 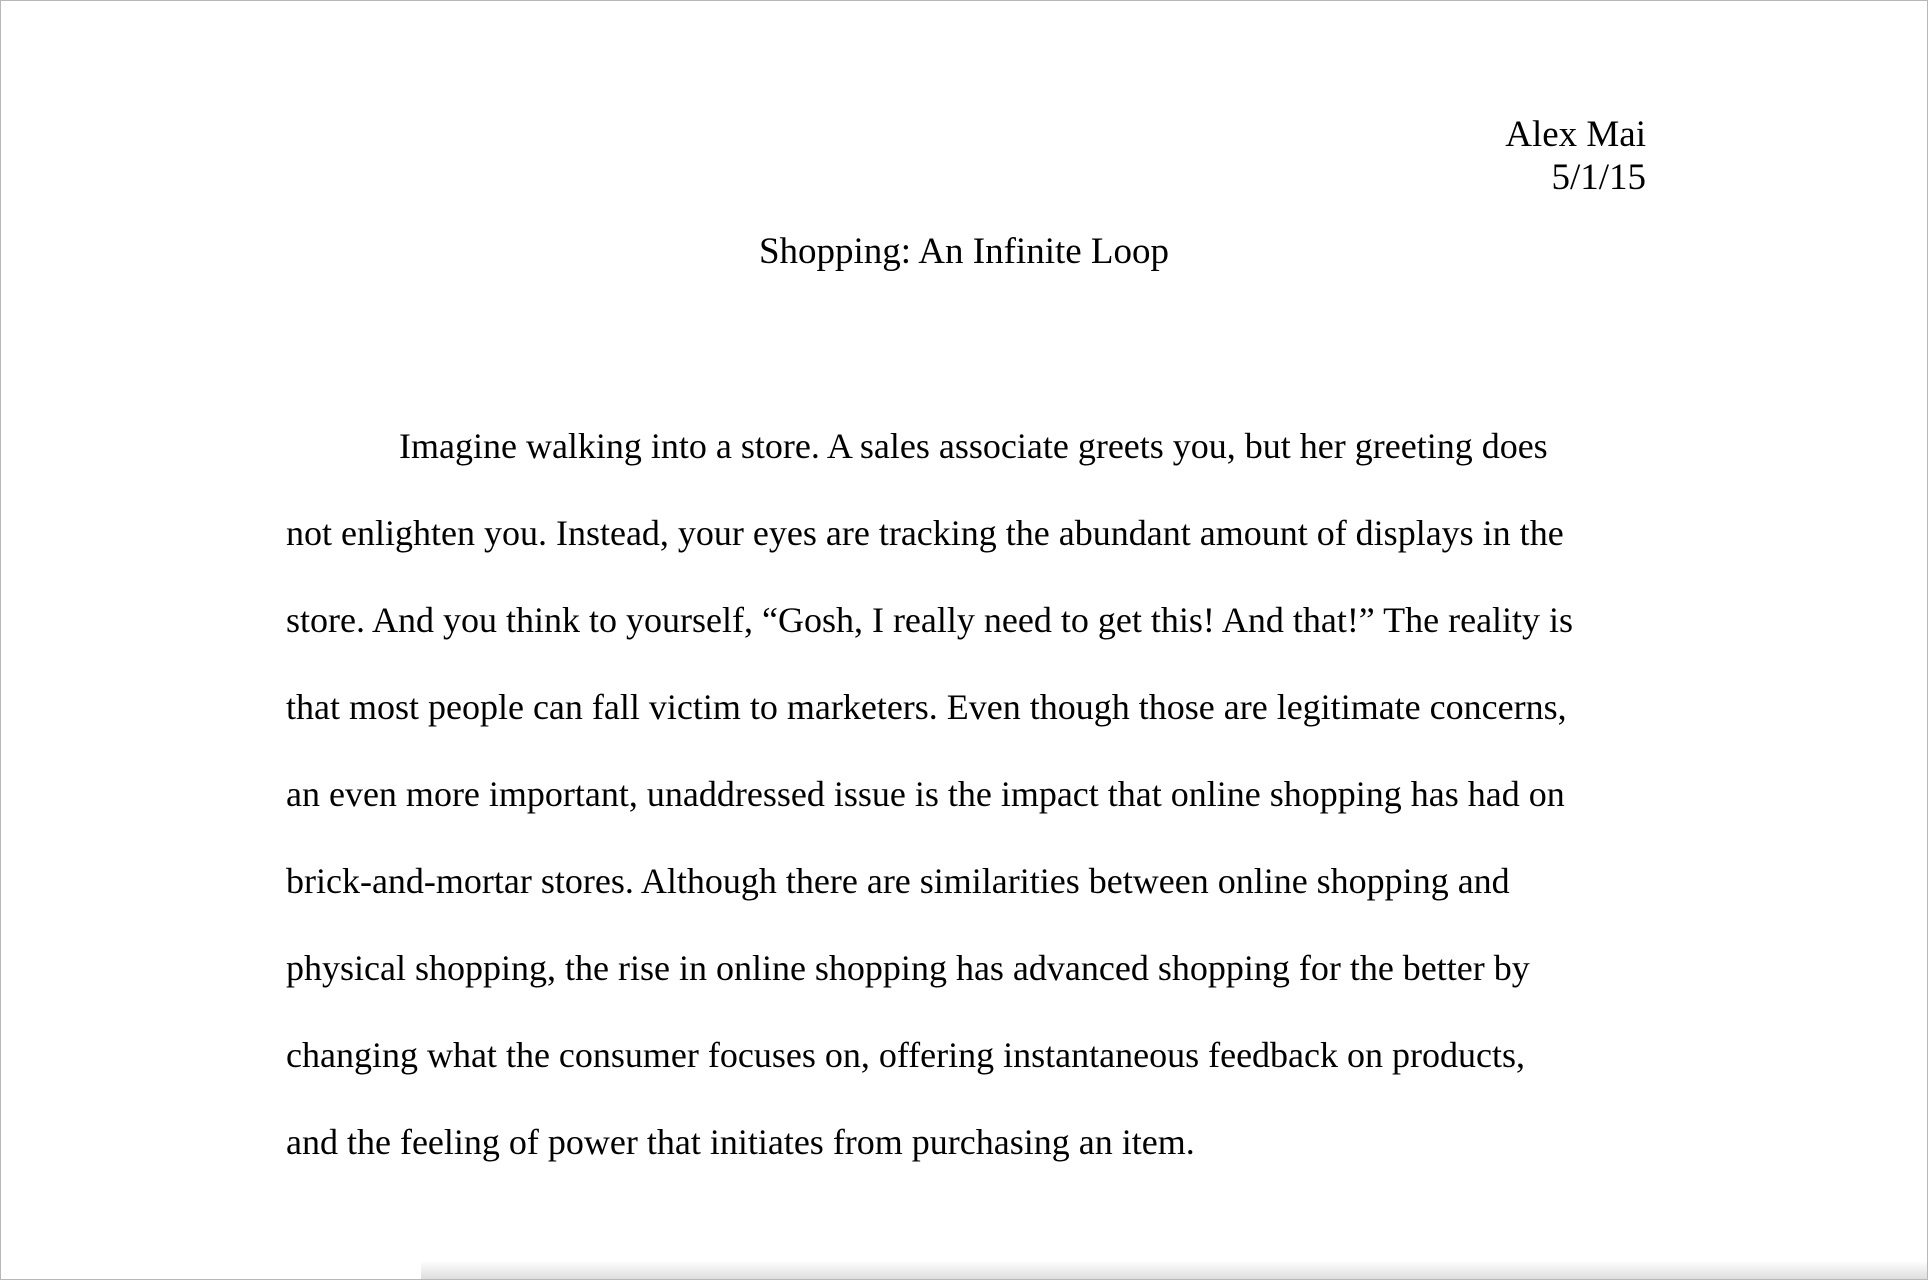 What do you see at coordinates (1174, 1270) in the screenshot?
I see `page-edge-shadow` at bounding box center [1174, 1270].